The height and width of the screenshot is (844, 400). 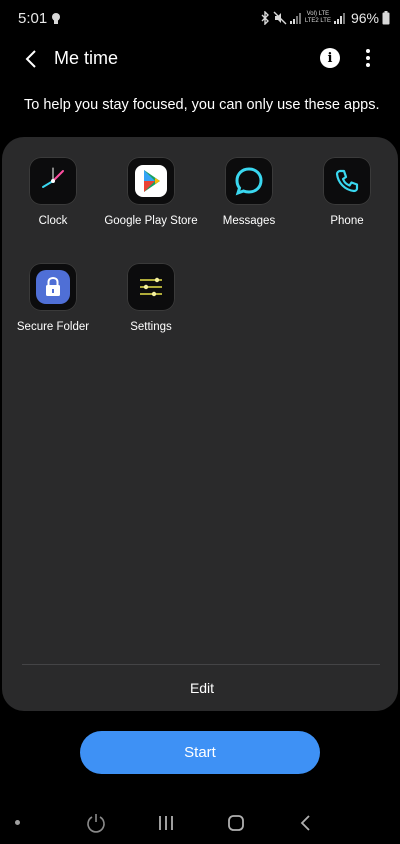 I want to click on back-nav-icon, so click(x=306, y=823).